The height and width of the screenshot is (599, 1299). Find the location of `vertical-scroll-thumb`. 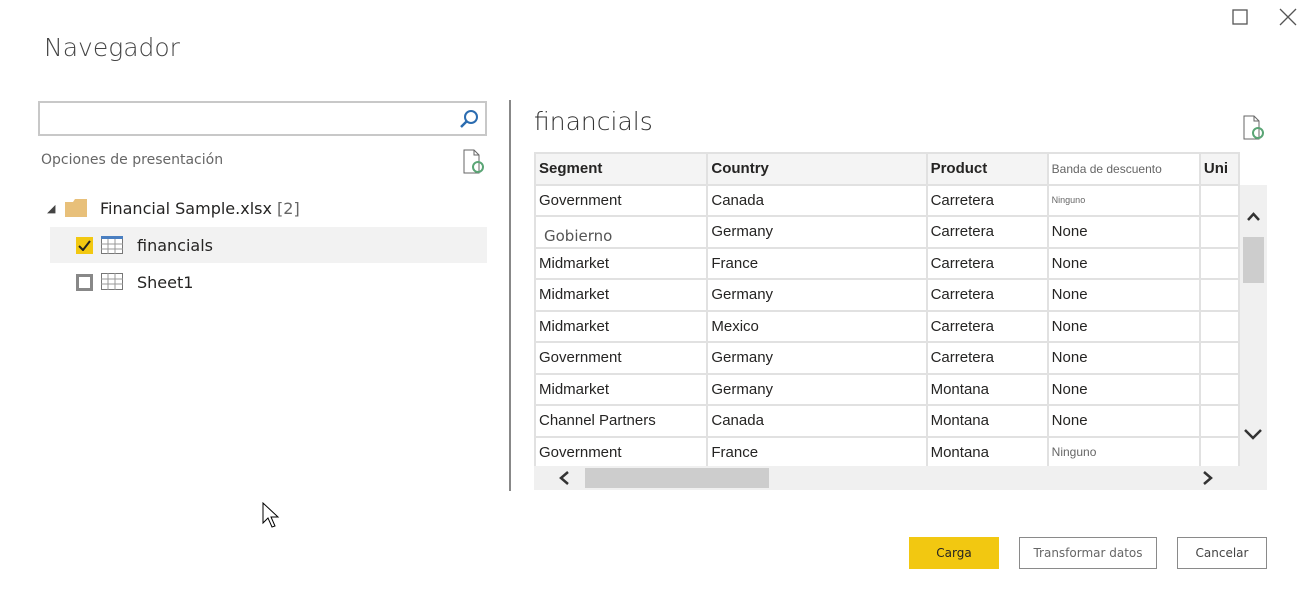

vertical-scroll-thumb is located at coordinates (1253, 260).